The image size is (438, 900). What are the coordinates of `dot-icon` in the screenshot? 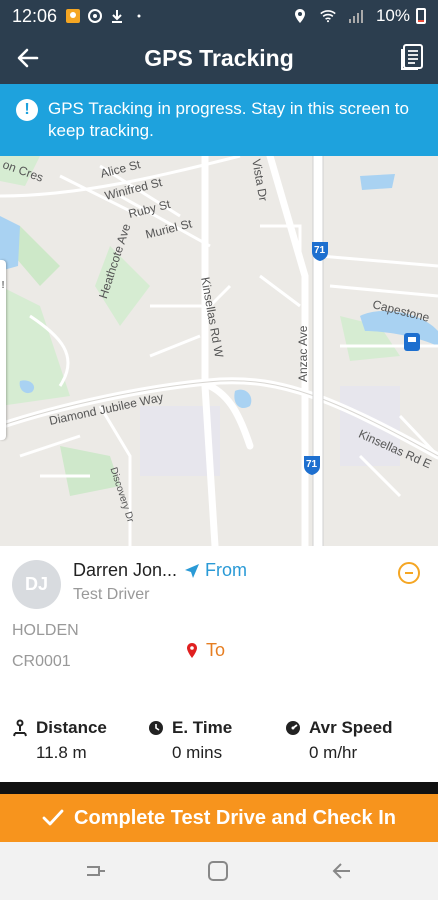 It's located at (139, 16).